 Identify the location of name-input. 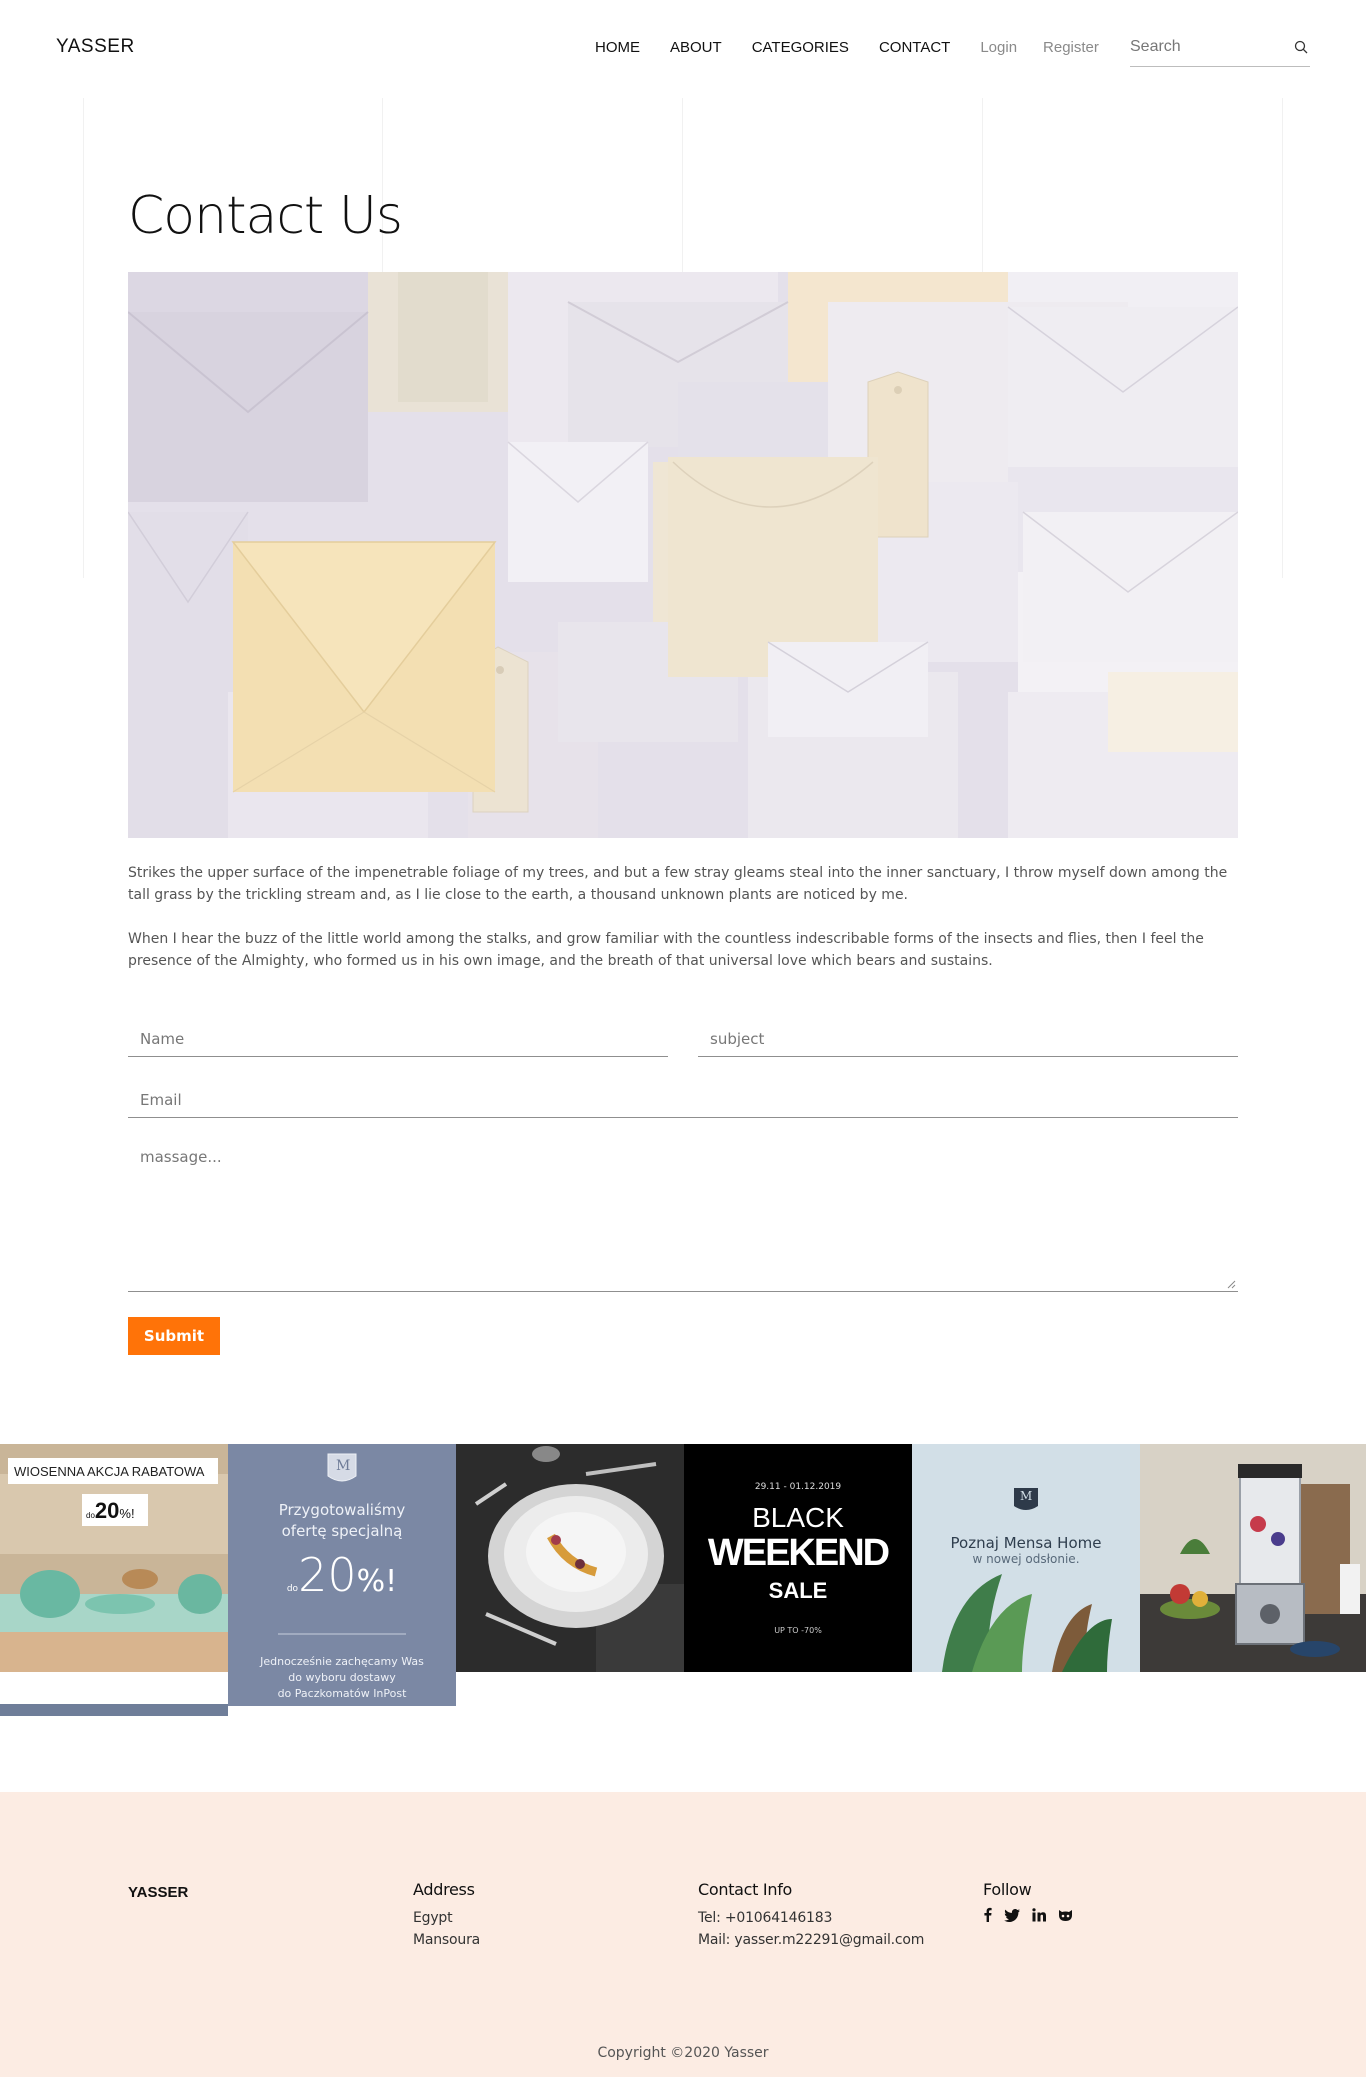
(398, 1039).